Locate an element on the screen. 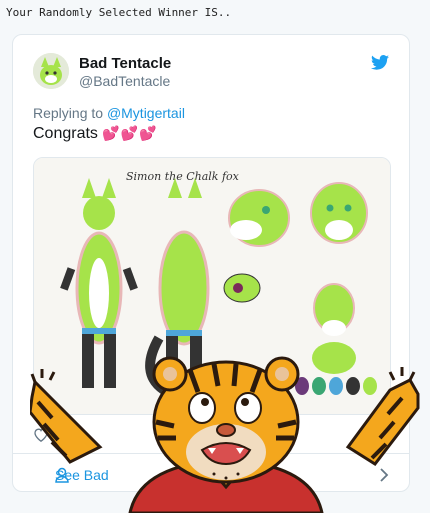 The height and width of the screenshot is (513, 430). tweet-body: Congrats is located at coordinates (65, 133).